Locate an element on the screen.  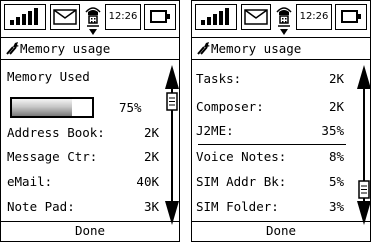
list-item-value: 3% is located at coordinates (336, 206).